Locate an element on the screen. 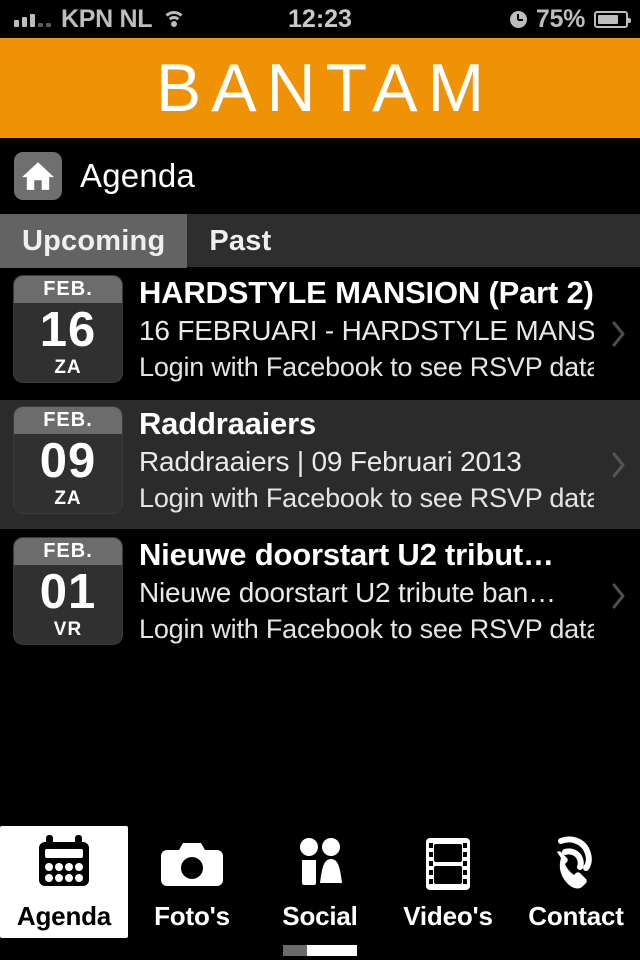  home-button is located at coordinates (38, 176).